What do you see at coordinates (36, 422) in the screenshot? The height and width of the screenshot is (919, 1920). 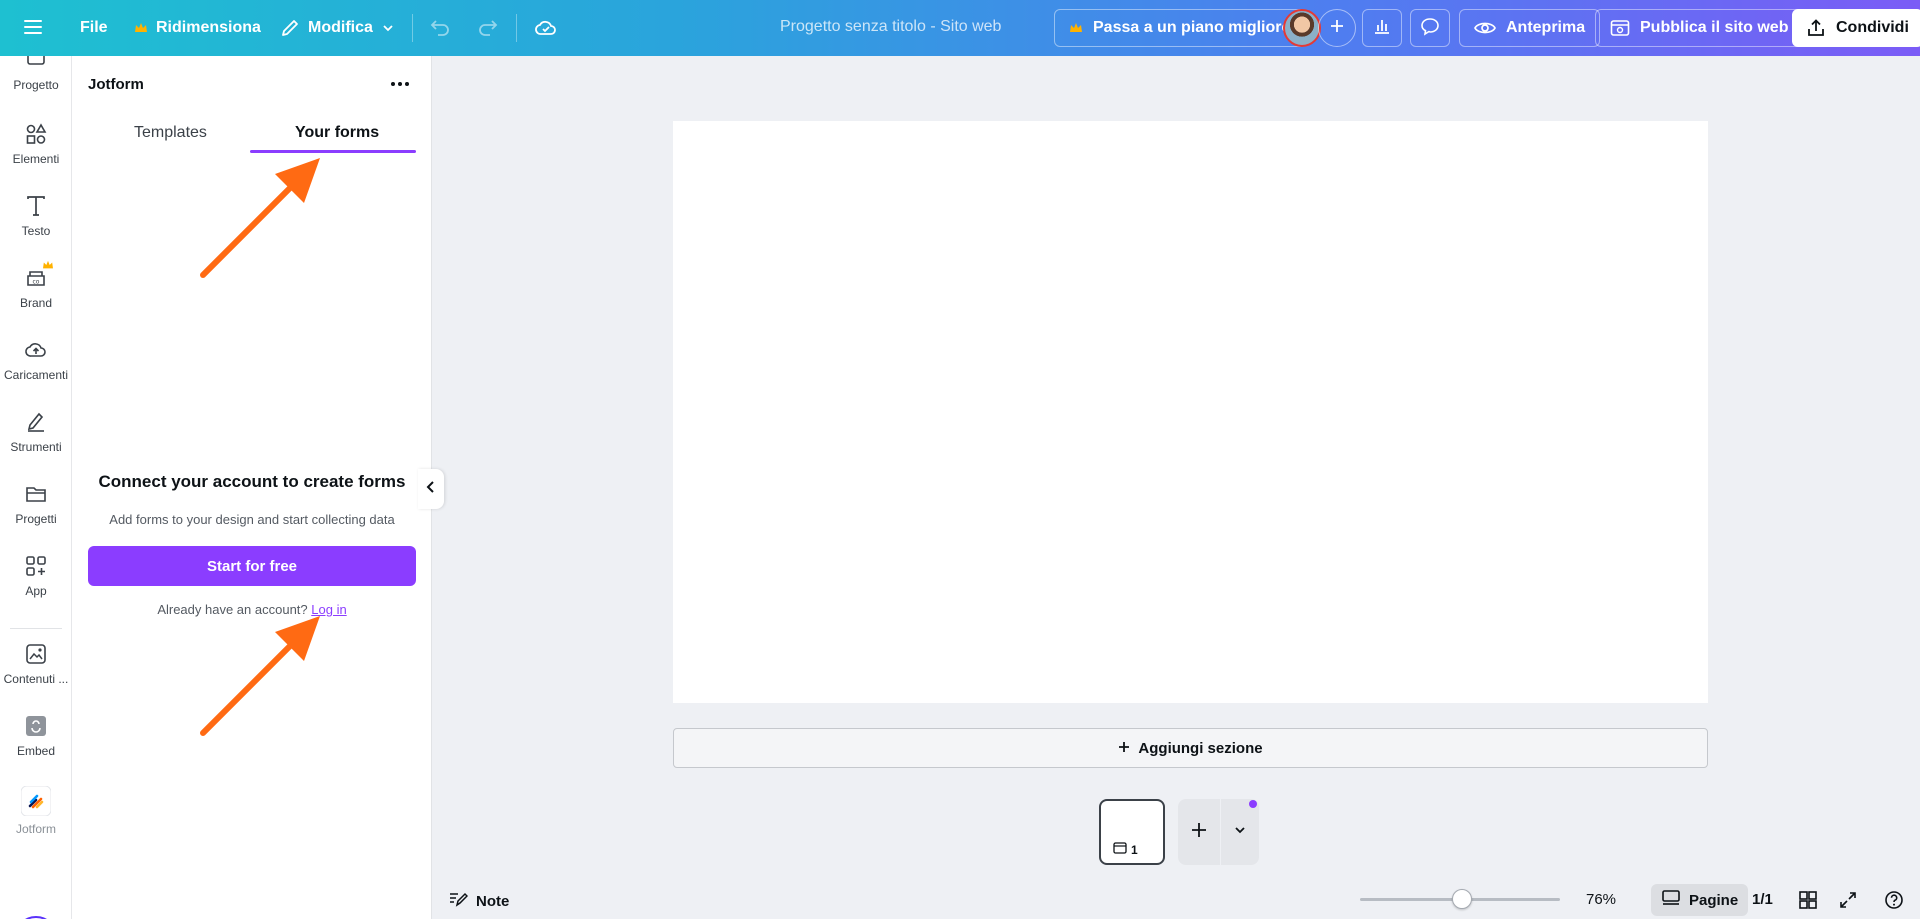 I see `draw-icon` at bounding box center [36, 422].